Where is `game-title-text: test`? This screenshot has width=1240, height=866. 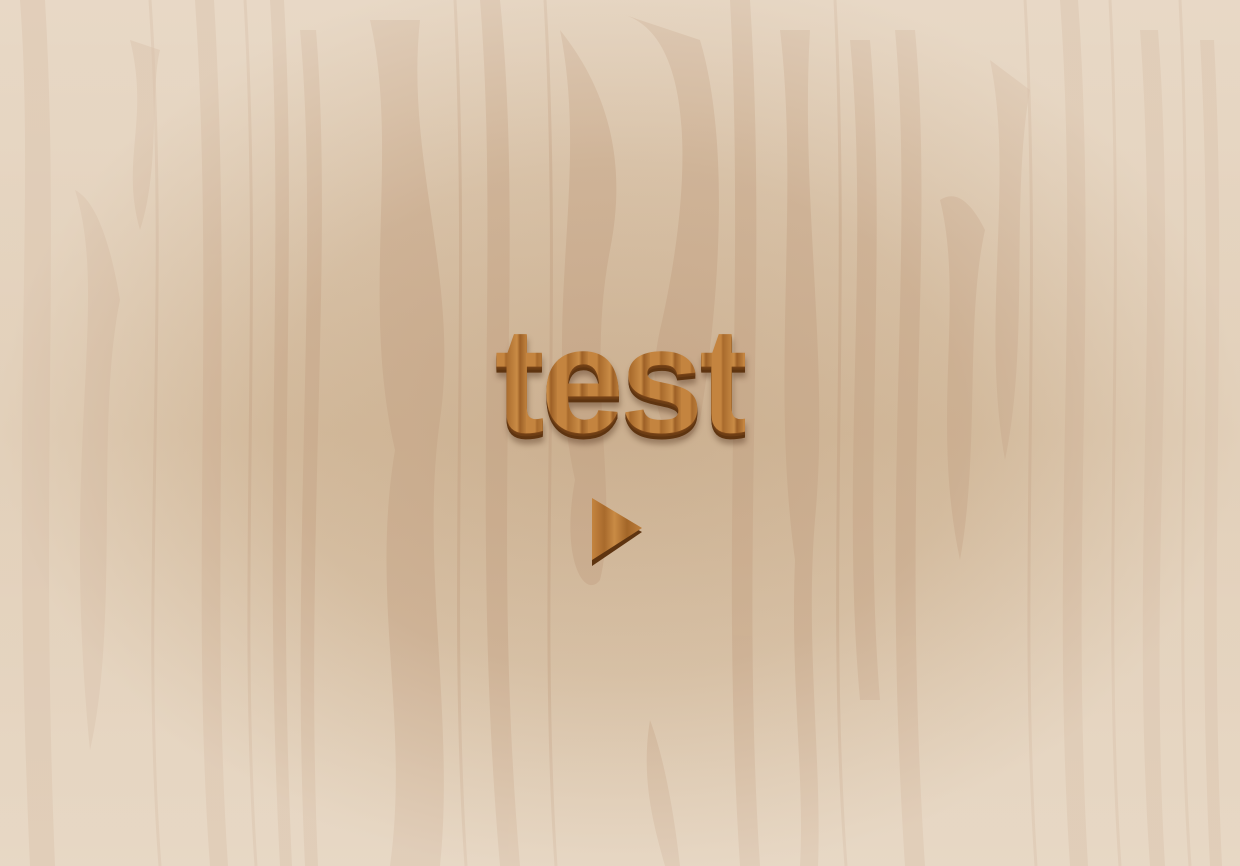
game-title-text: test is located at coordinates (622, 380).